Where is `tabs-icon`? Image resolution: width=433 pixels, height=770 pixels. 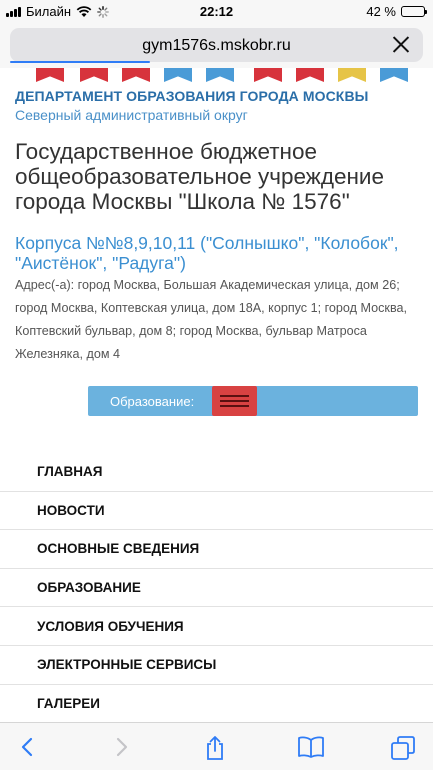
tabs-icon is located at coordinates (403, 748).